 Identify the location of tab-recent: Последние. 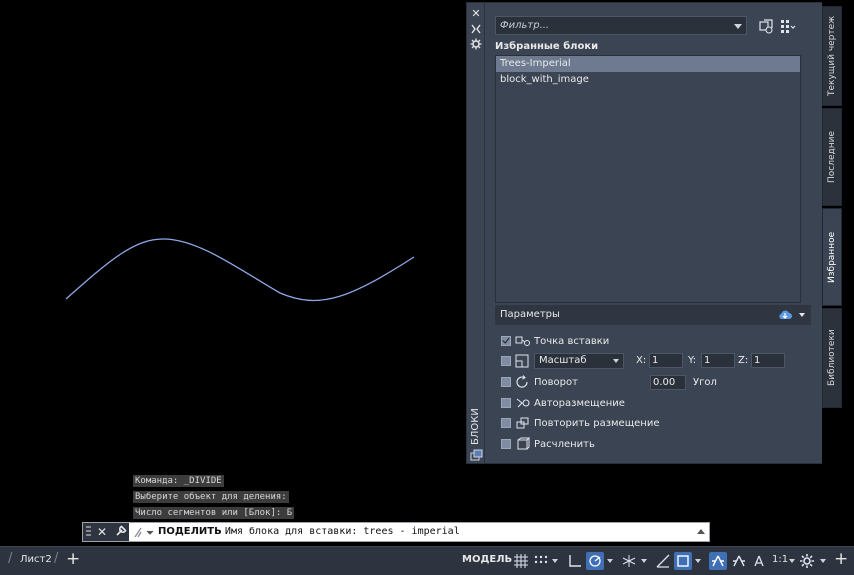
(832, 157).